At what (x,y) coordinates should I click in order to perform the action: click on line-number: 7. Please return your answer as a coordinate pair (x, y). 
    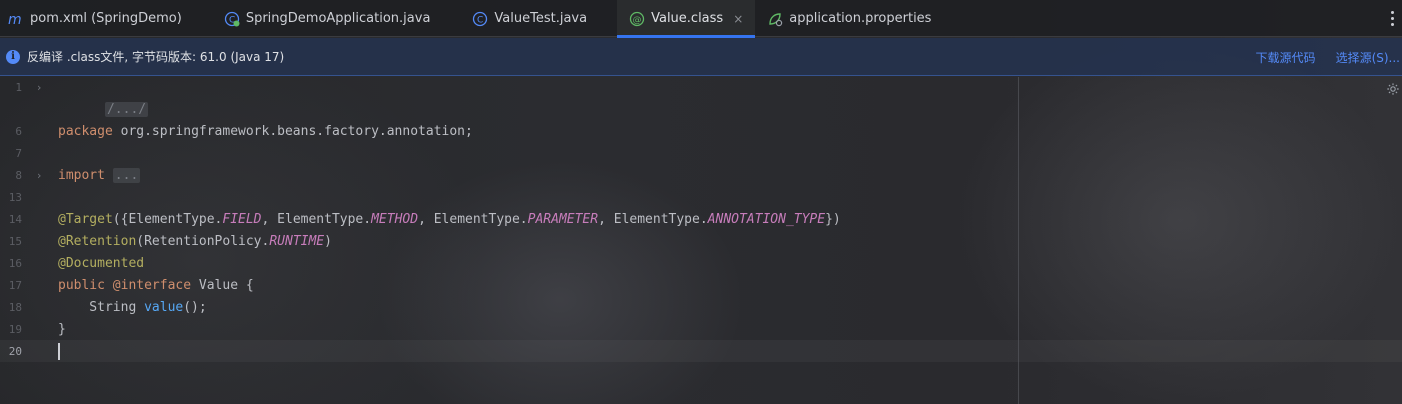
    Looking at the image, I should click on (18, 153).